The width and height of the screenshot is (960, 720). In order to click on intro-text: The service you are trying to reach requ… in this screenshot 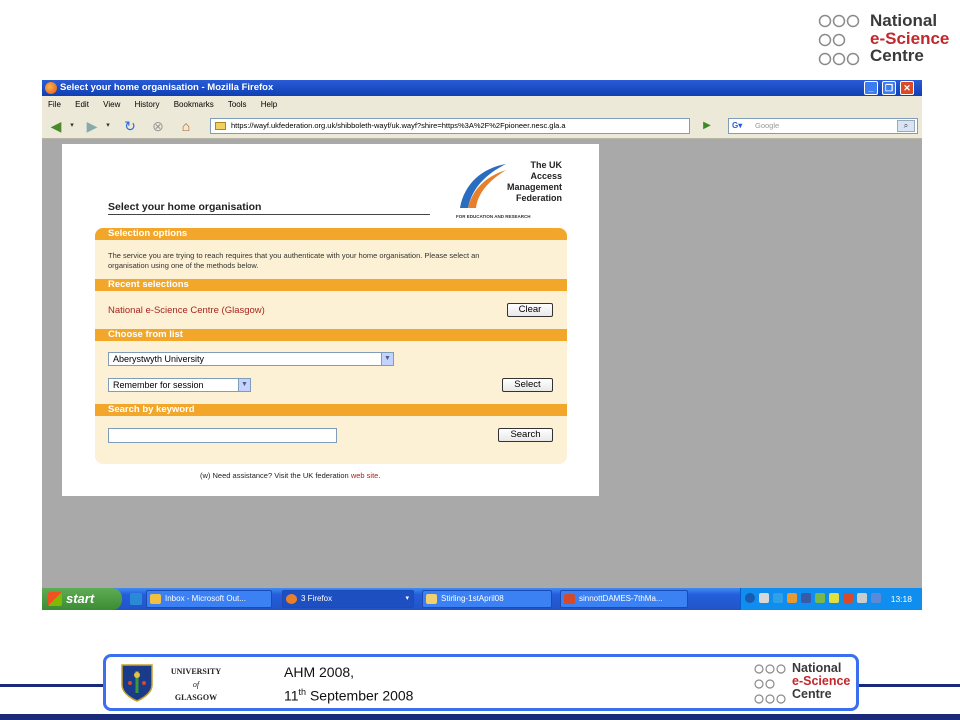, I will do `click(294, 260)`.